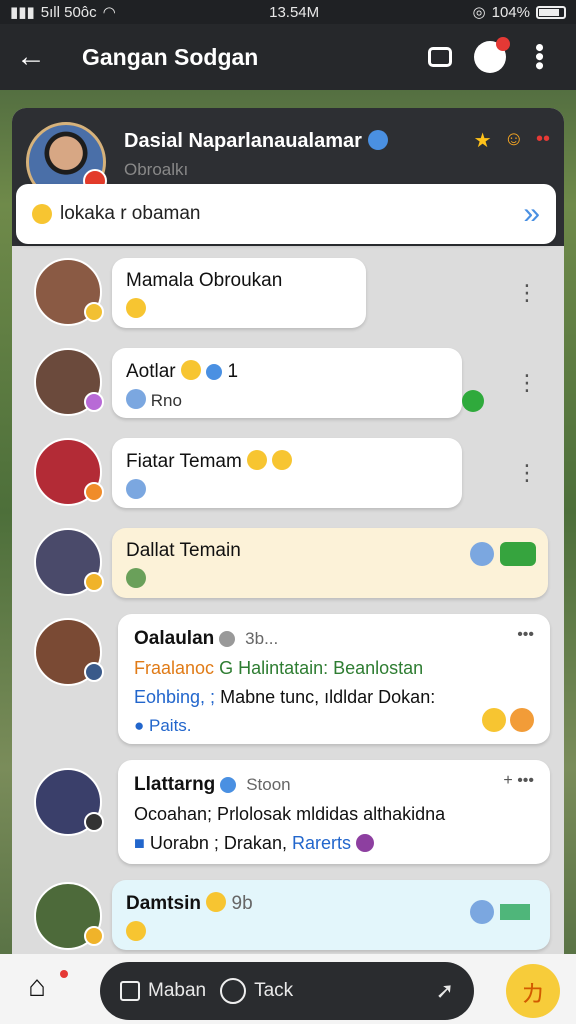 The image size is (576, 1024). Describe the element at coordinates (294, 12) in the screenshot. I see `status-time: 13.54M` at that location.